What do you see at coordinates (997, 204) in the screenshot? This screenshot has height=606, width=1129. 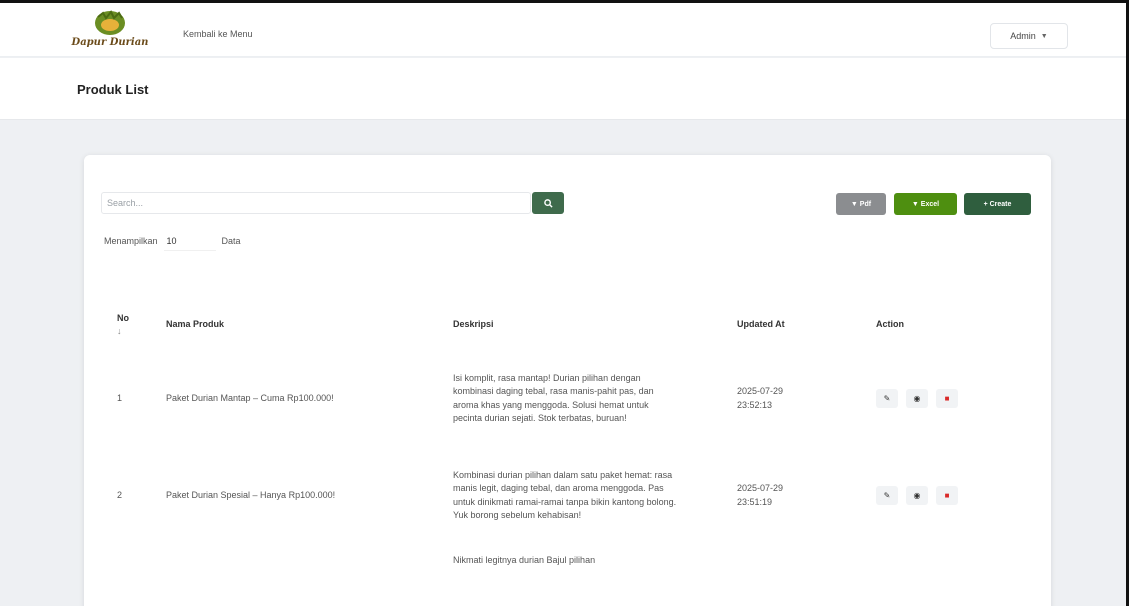 I see `create-button: + Create` at bounding box center [997, 204].